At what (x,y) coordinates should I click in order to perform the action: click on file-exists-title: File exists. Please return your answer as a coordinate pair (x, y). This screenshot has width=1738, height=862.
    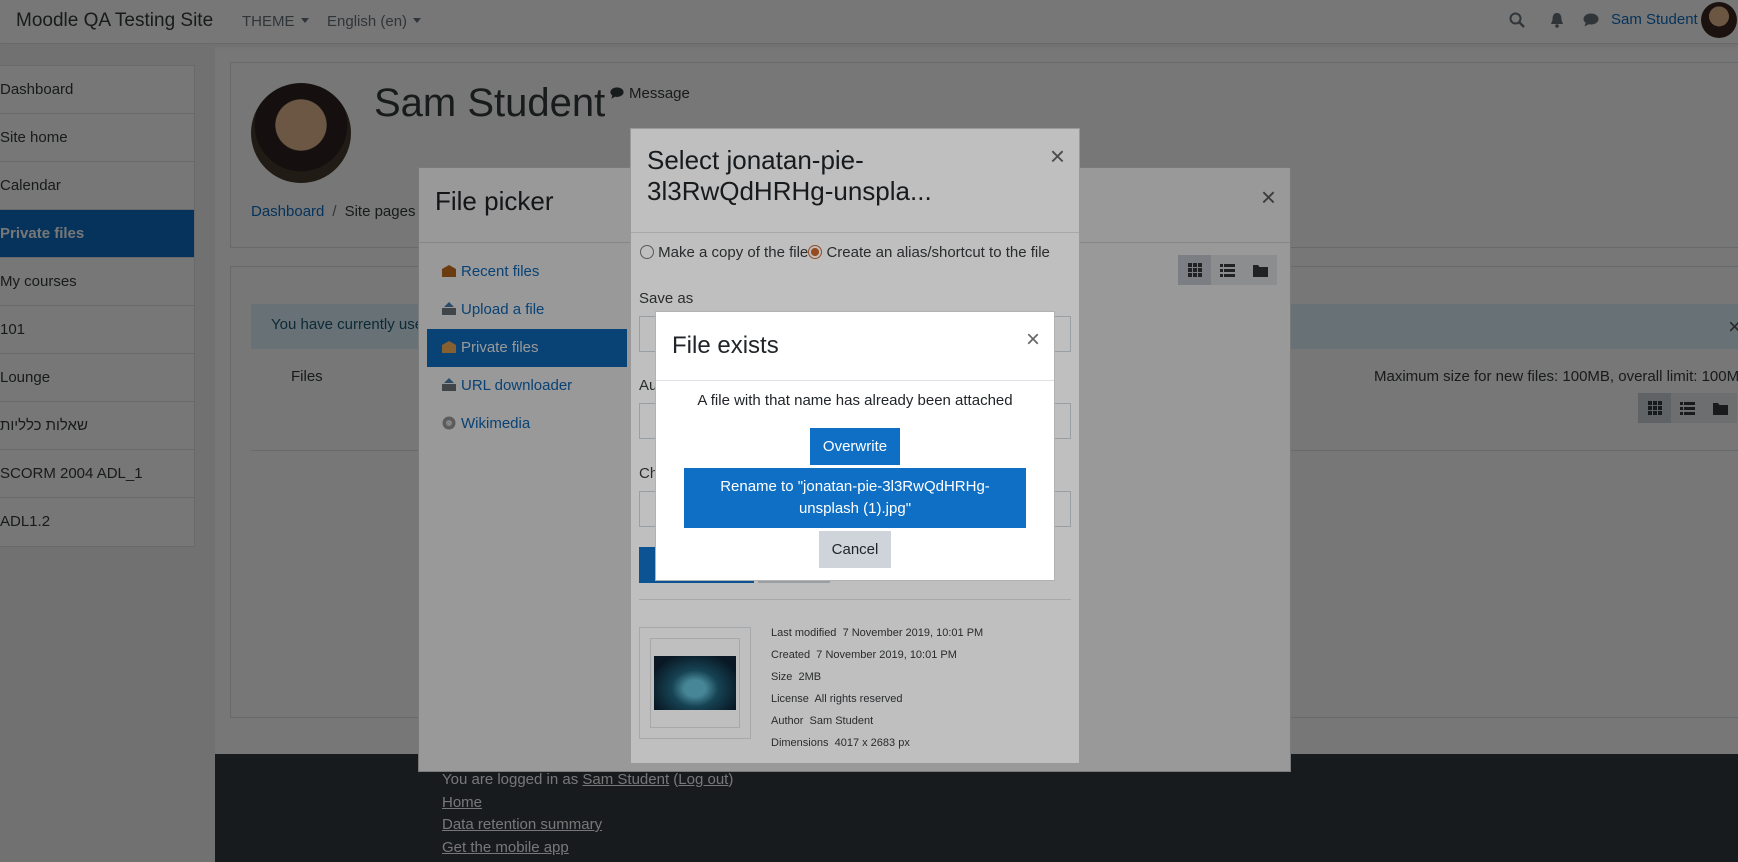
    Looking at the image, I should click on (725, 345).